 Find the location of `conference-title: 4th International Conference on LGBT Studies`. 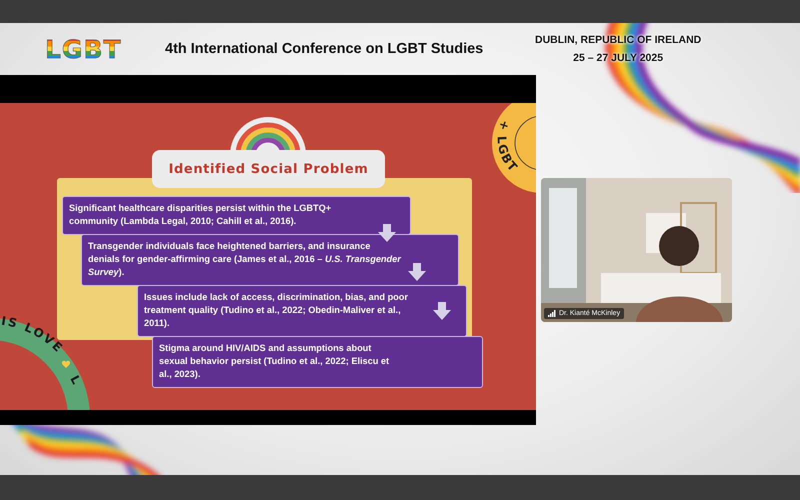

conference-title: 4th International Conference on LGBT Studies is located at coordinates (324, 49).